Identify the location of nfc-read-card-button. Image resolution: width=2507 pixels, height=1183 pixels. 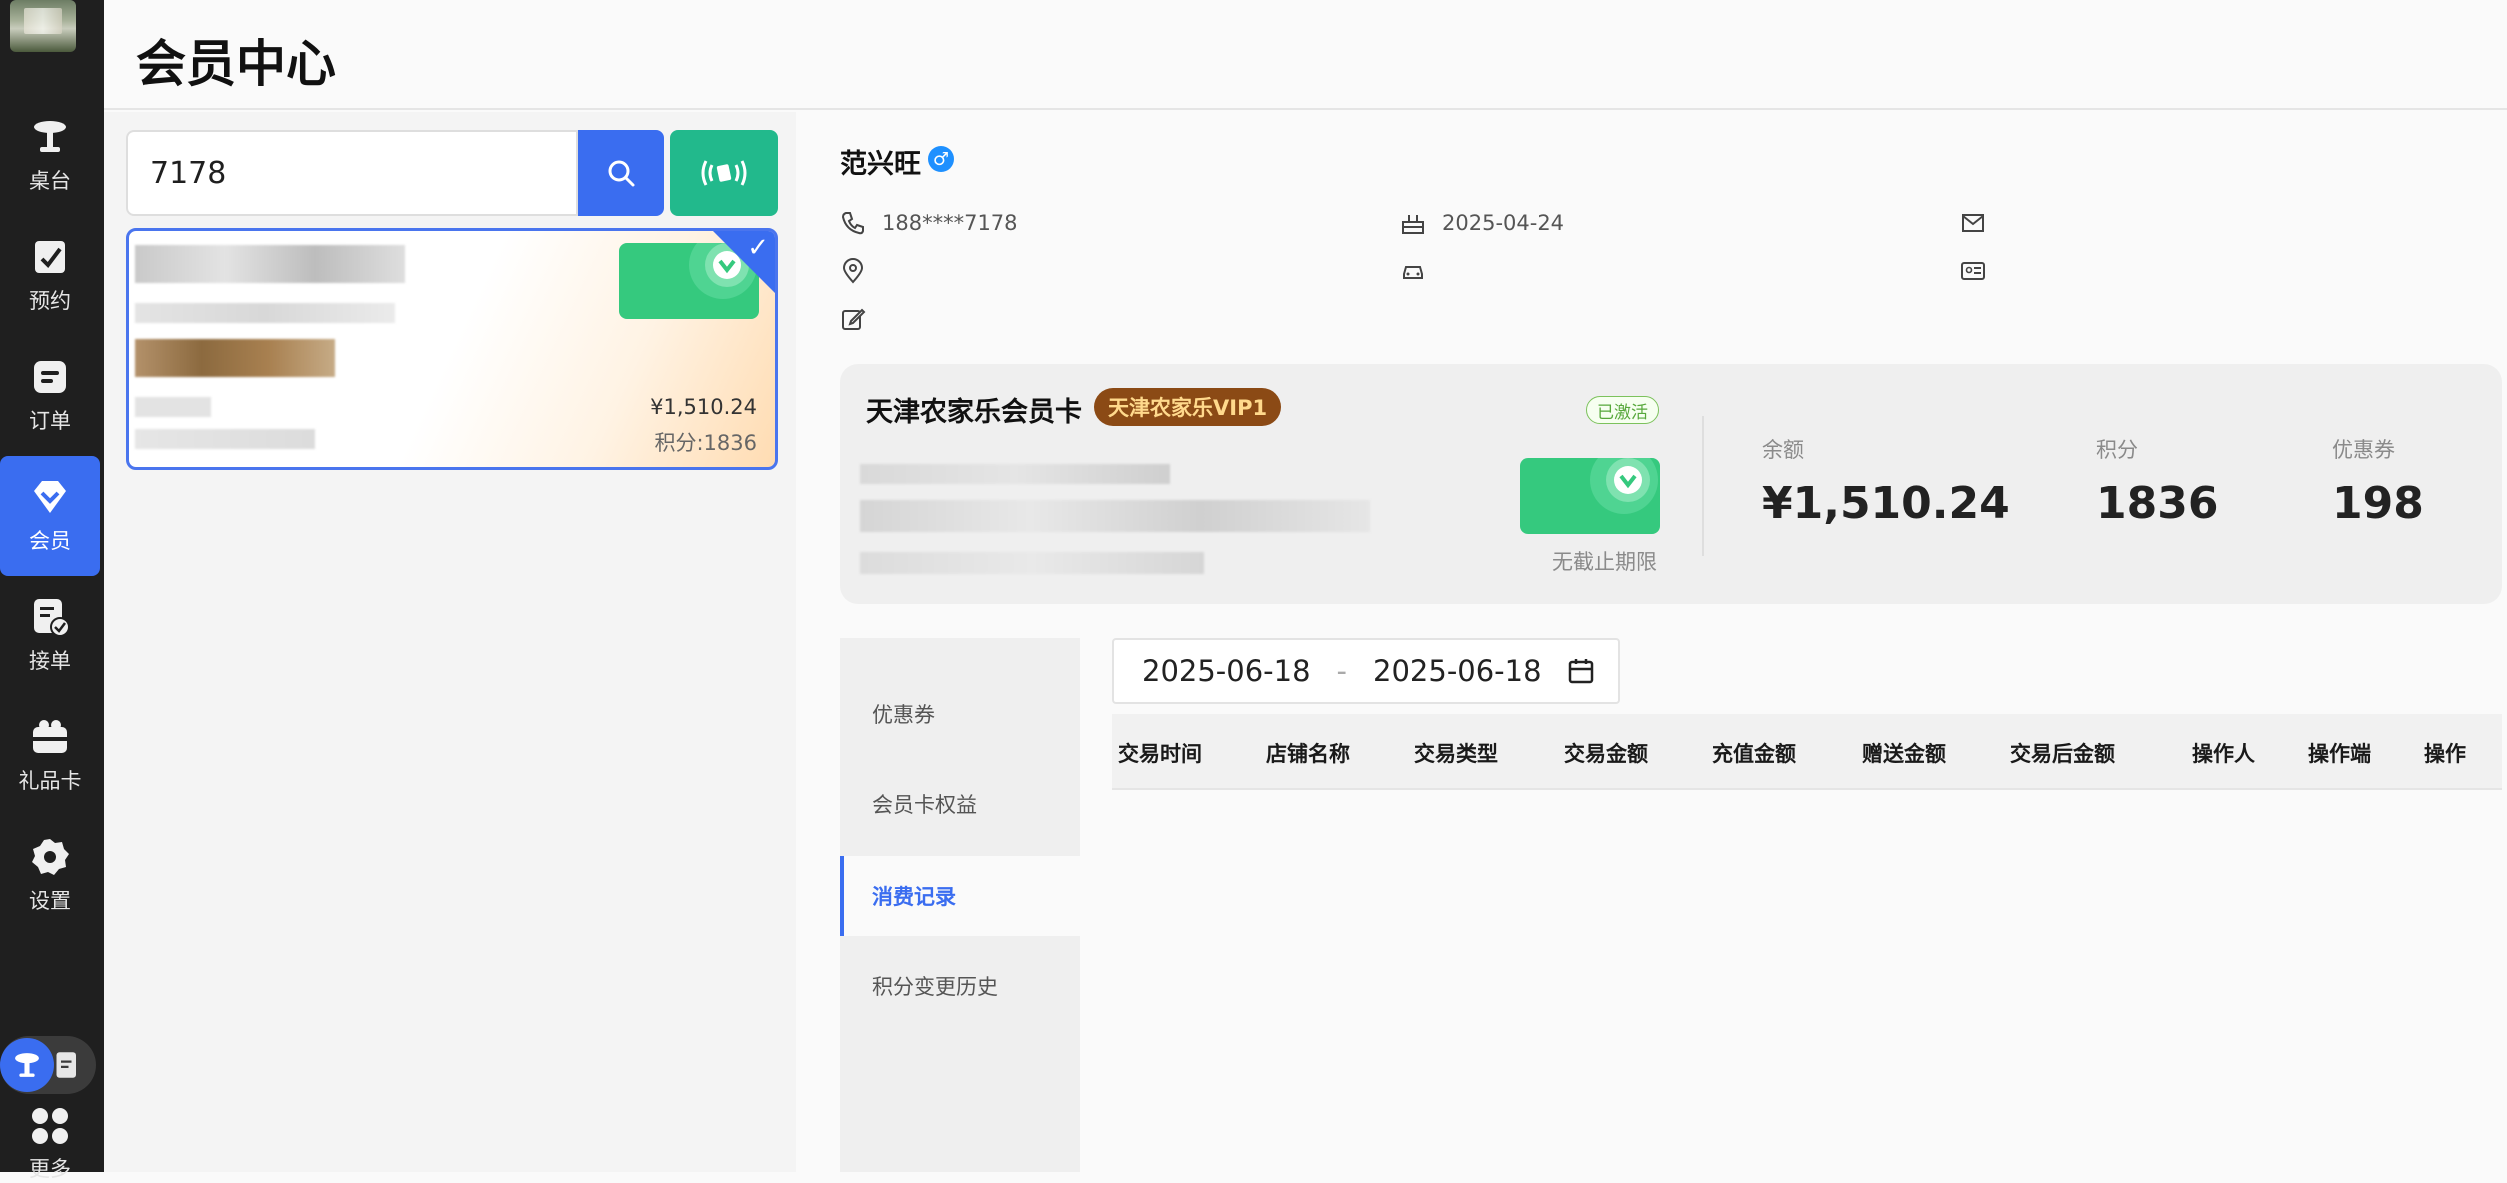
(724, 173).